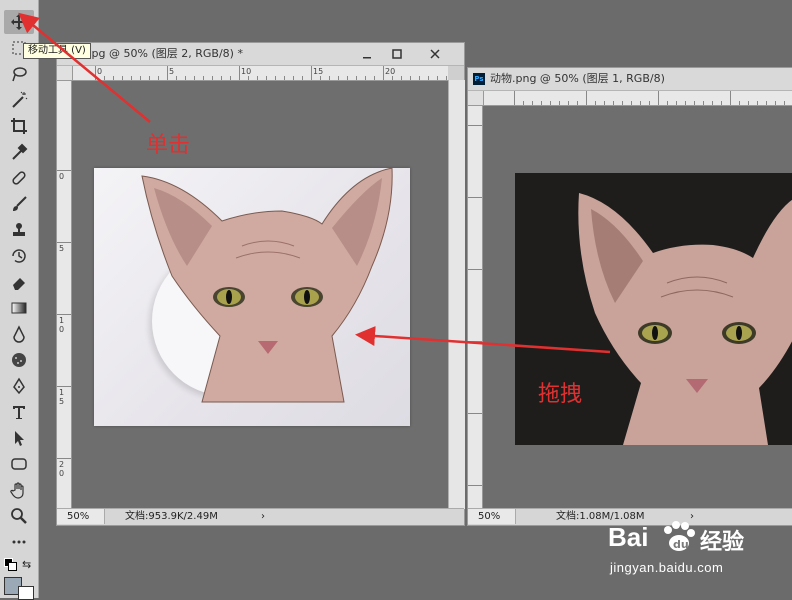 This screenshot has height=600, width=792. Describe the element at coordinates (722, 542) in the screenshot. I see `watermark-brand-suffix: 经验` at that location.